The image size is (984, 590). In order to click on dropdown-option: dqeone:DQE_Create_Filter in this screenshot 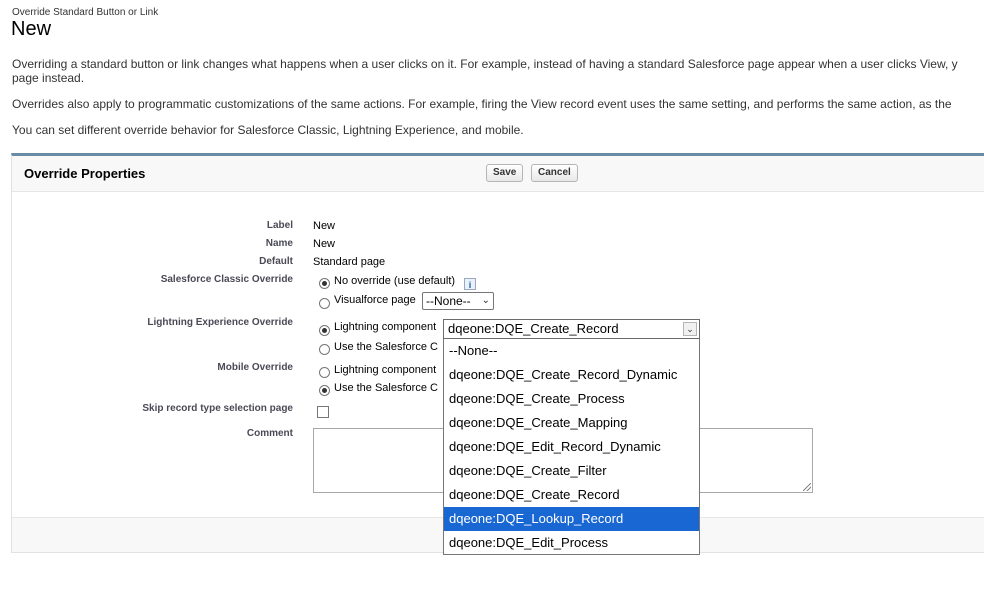, I will do `click(571, 471)`.